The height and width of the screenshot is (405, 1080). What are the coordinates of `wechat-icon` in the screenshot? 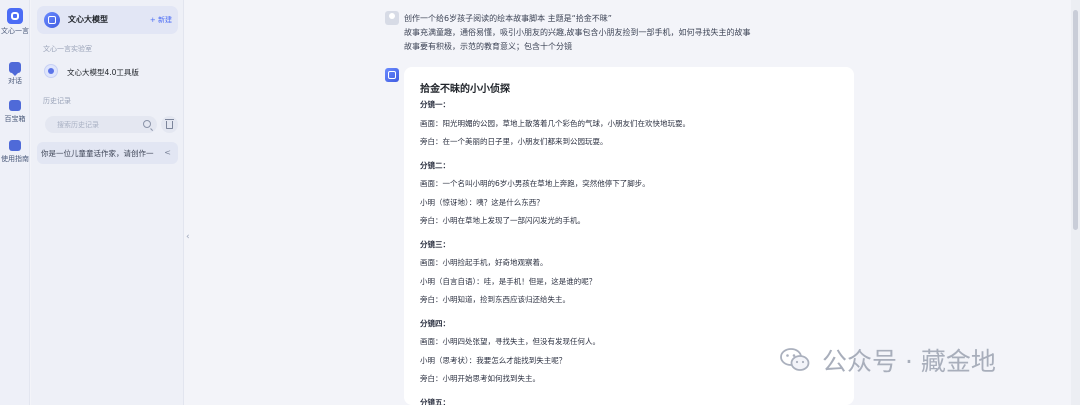 It's located at (795, 359).